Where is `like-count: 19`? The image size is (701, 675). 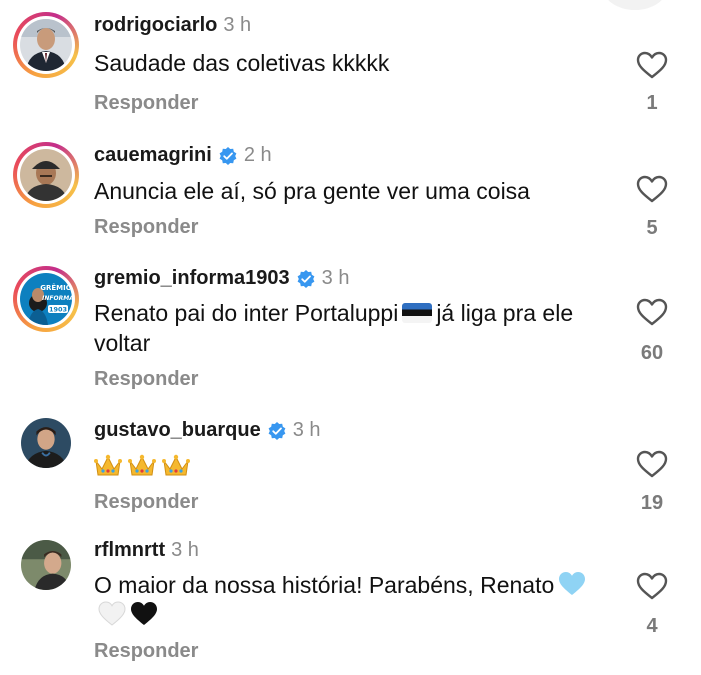 like-count: 19 is located at coordinates (652, 503).